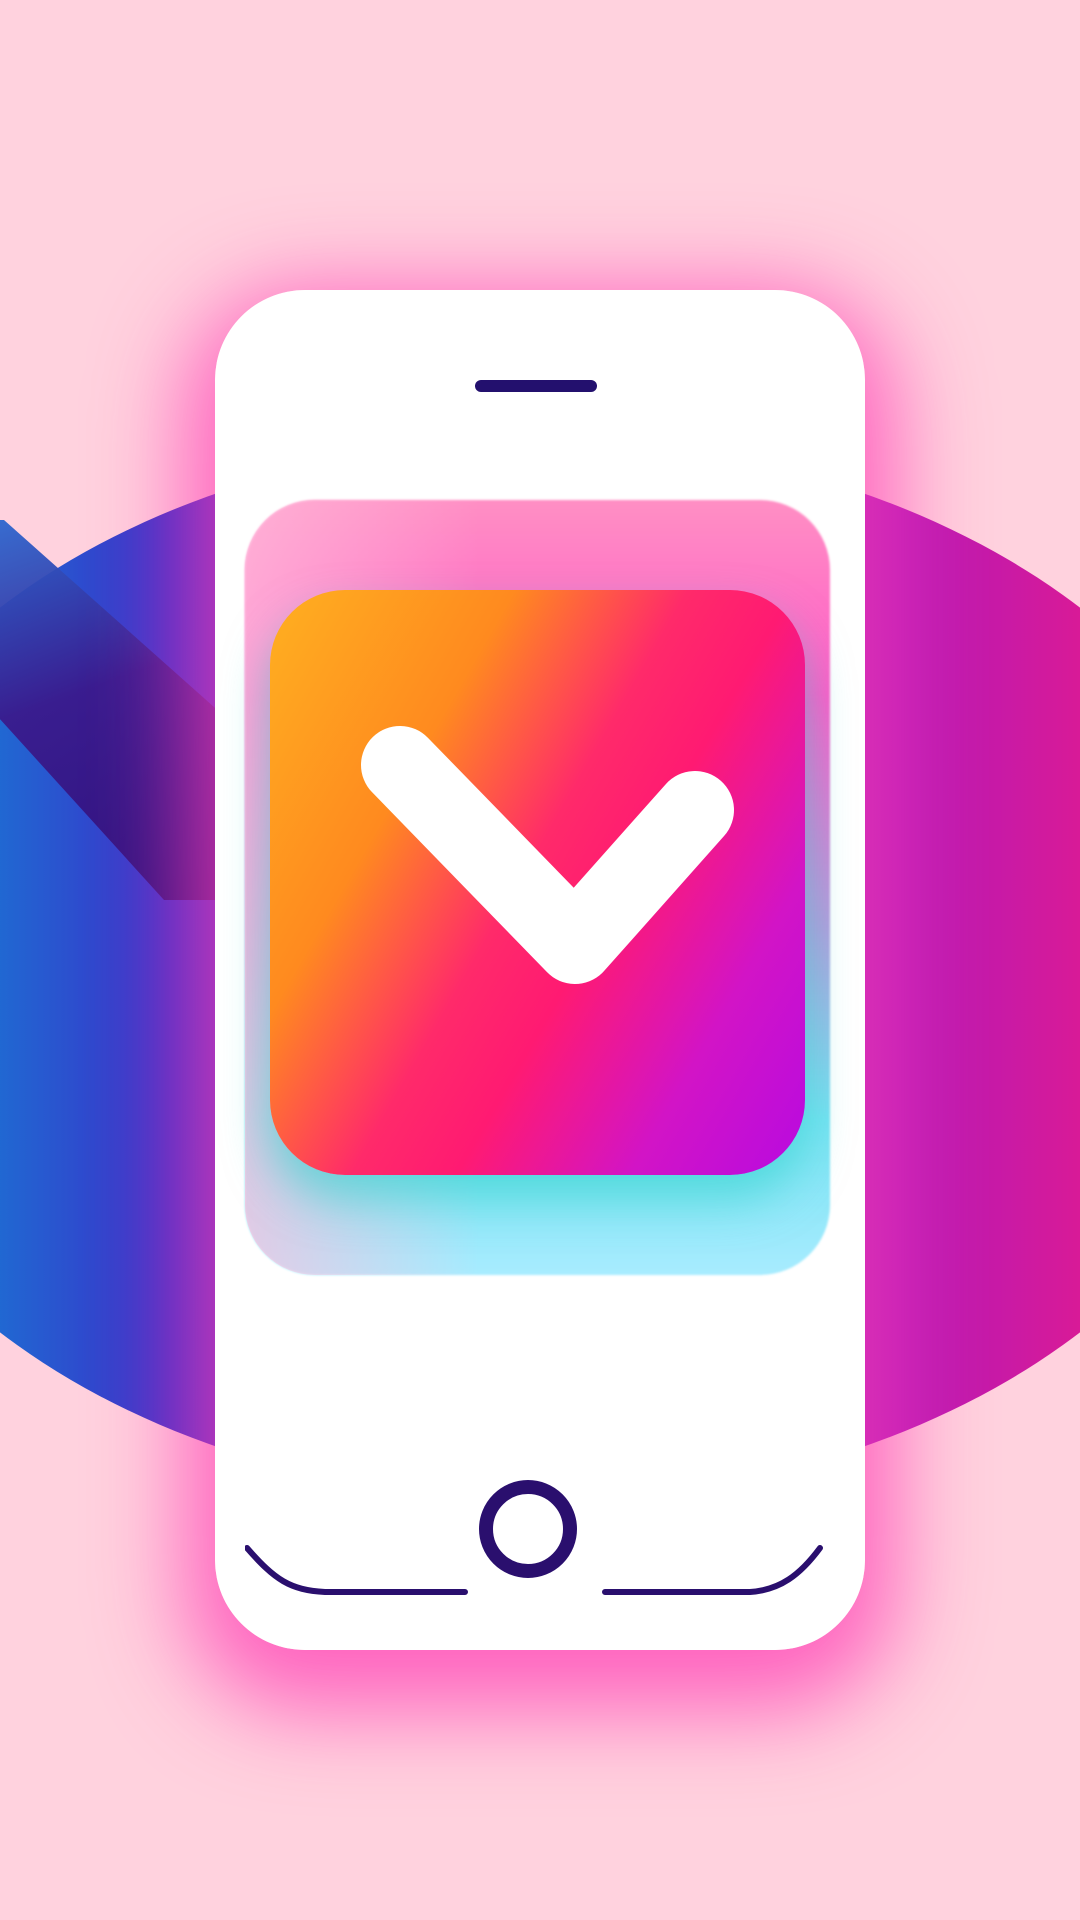  I want to click on checkmark-icon, so click(547, 855).